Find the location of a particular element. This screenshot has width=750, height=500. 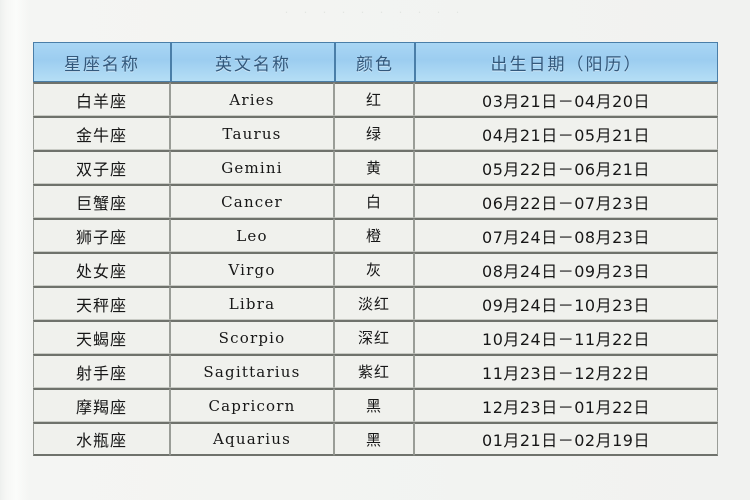

column-header-name-cn: 星座名称 is located at coordinates (101, 62).